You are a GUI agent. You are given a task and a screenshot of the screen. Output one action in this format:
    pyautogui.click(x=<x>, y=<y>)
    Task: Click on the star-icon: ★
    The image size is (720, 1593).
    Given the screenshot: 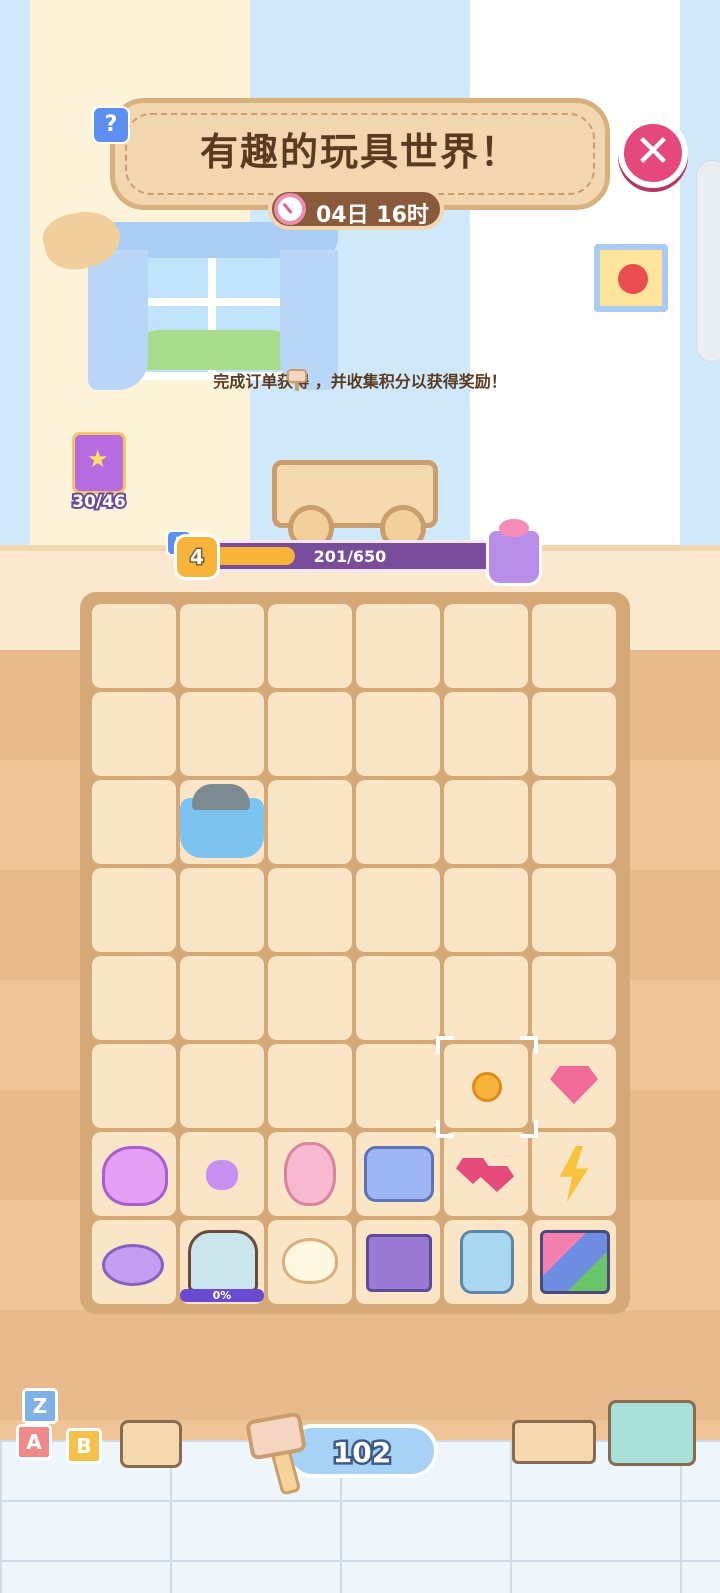 What is the action you would take?
    pyautogui.click(x=98, y=459)
    